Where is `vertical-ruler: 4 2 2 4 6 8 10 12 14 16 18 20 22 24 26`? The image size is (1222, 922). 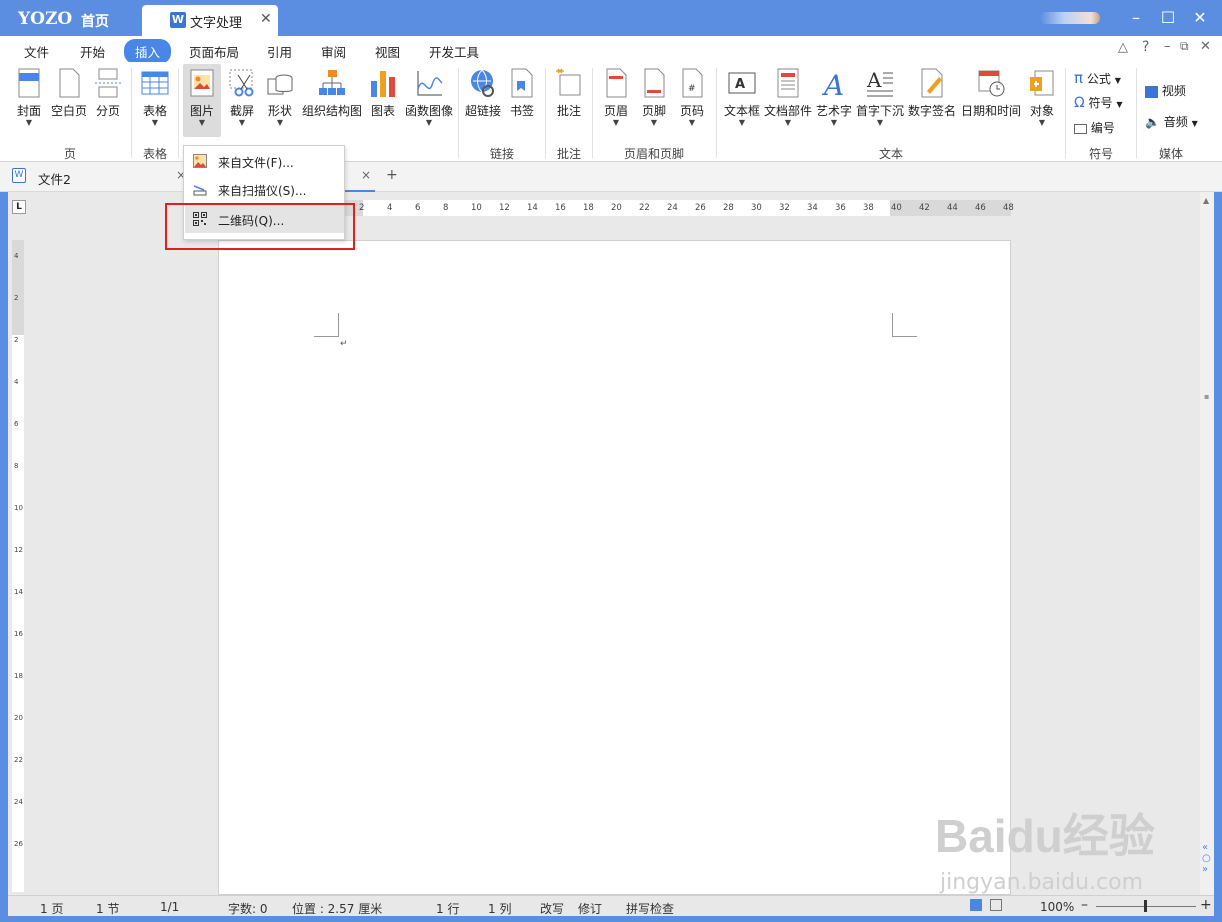 vertical-ruler: 4 2 2 4 6 8 10 12 14 16 18 20 22 24 26 is located at coordinates (18, 566).